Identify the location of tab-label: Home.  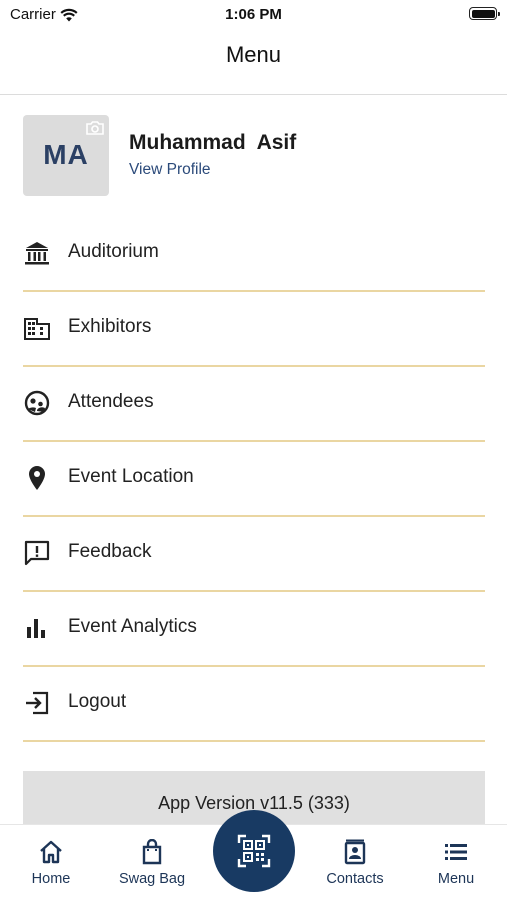
(51, 879).